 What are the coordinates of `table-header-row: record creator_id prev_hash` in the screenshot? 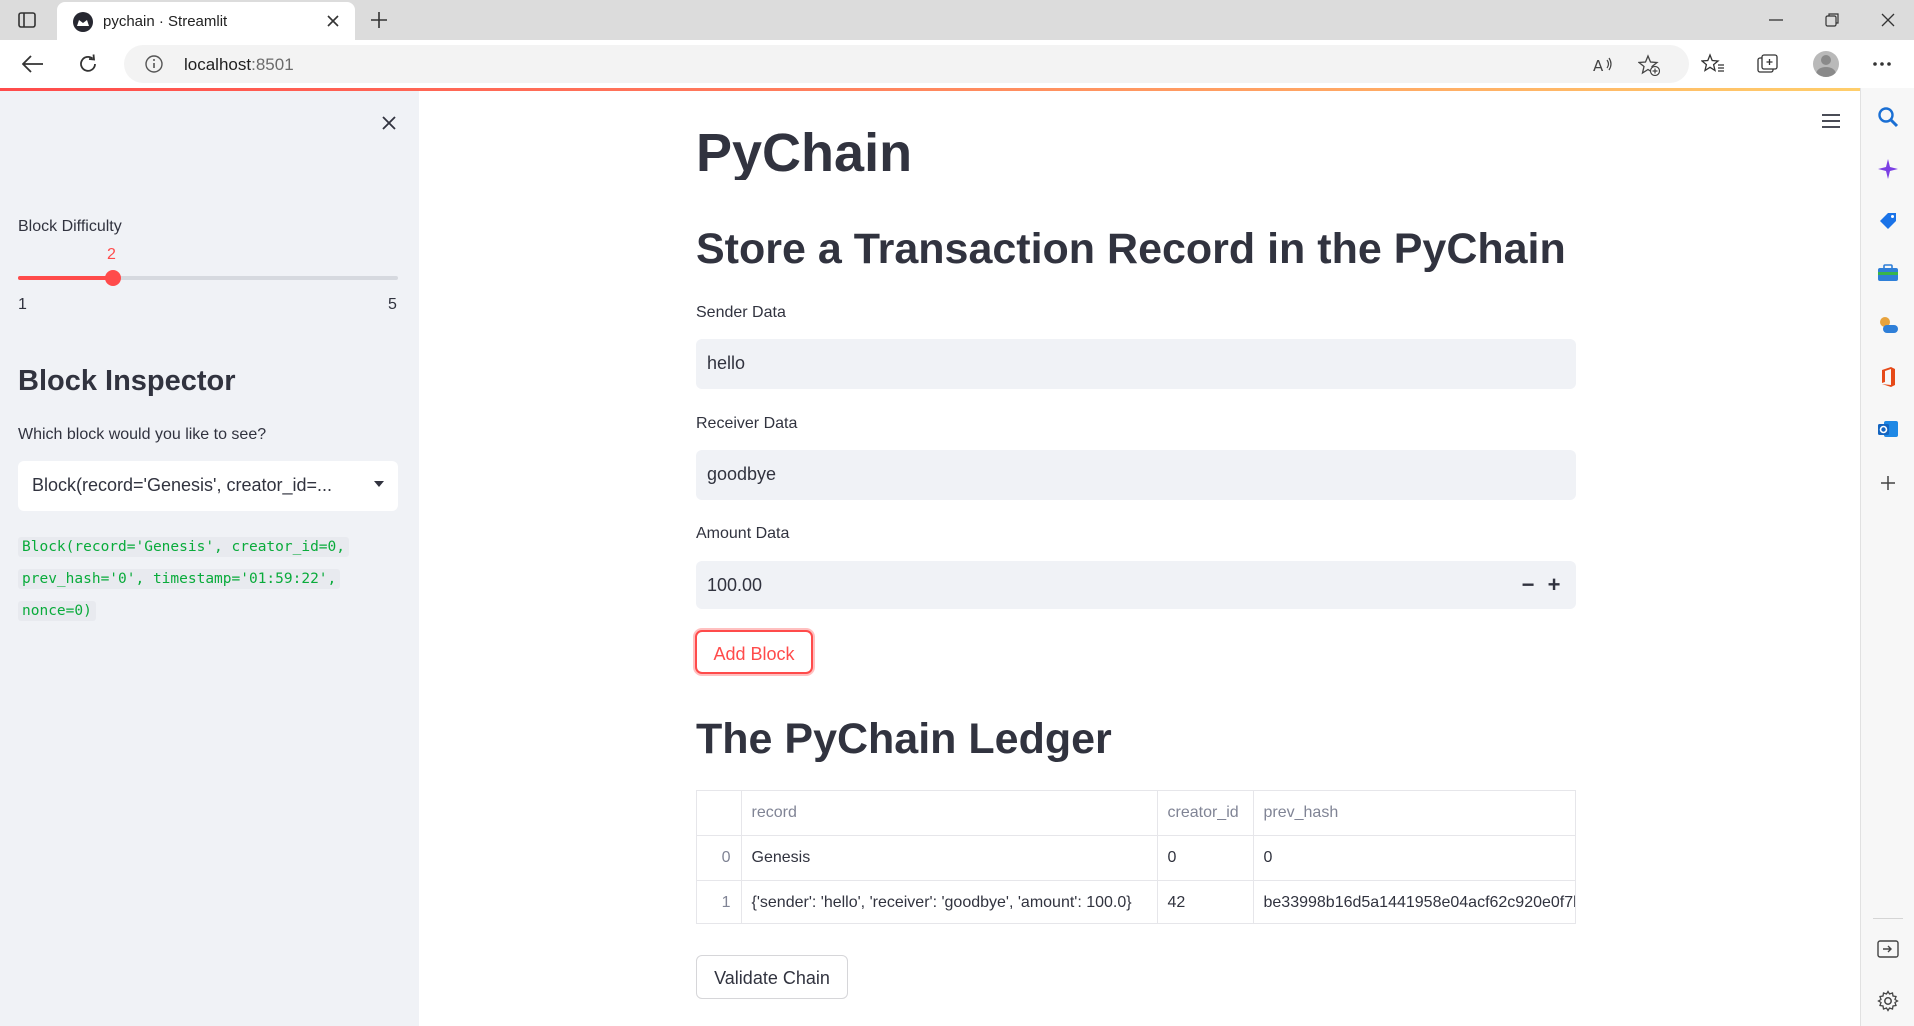 It's located at (1136, 813).